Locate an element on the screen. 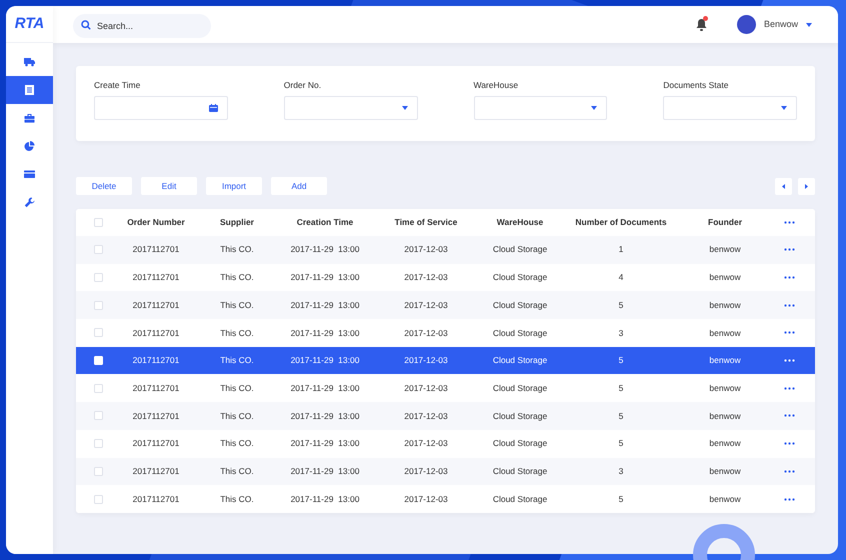  date-field is located at coordinates (161, 108).